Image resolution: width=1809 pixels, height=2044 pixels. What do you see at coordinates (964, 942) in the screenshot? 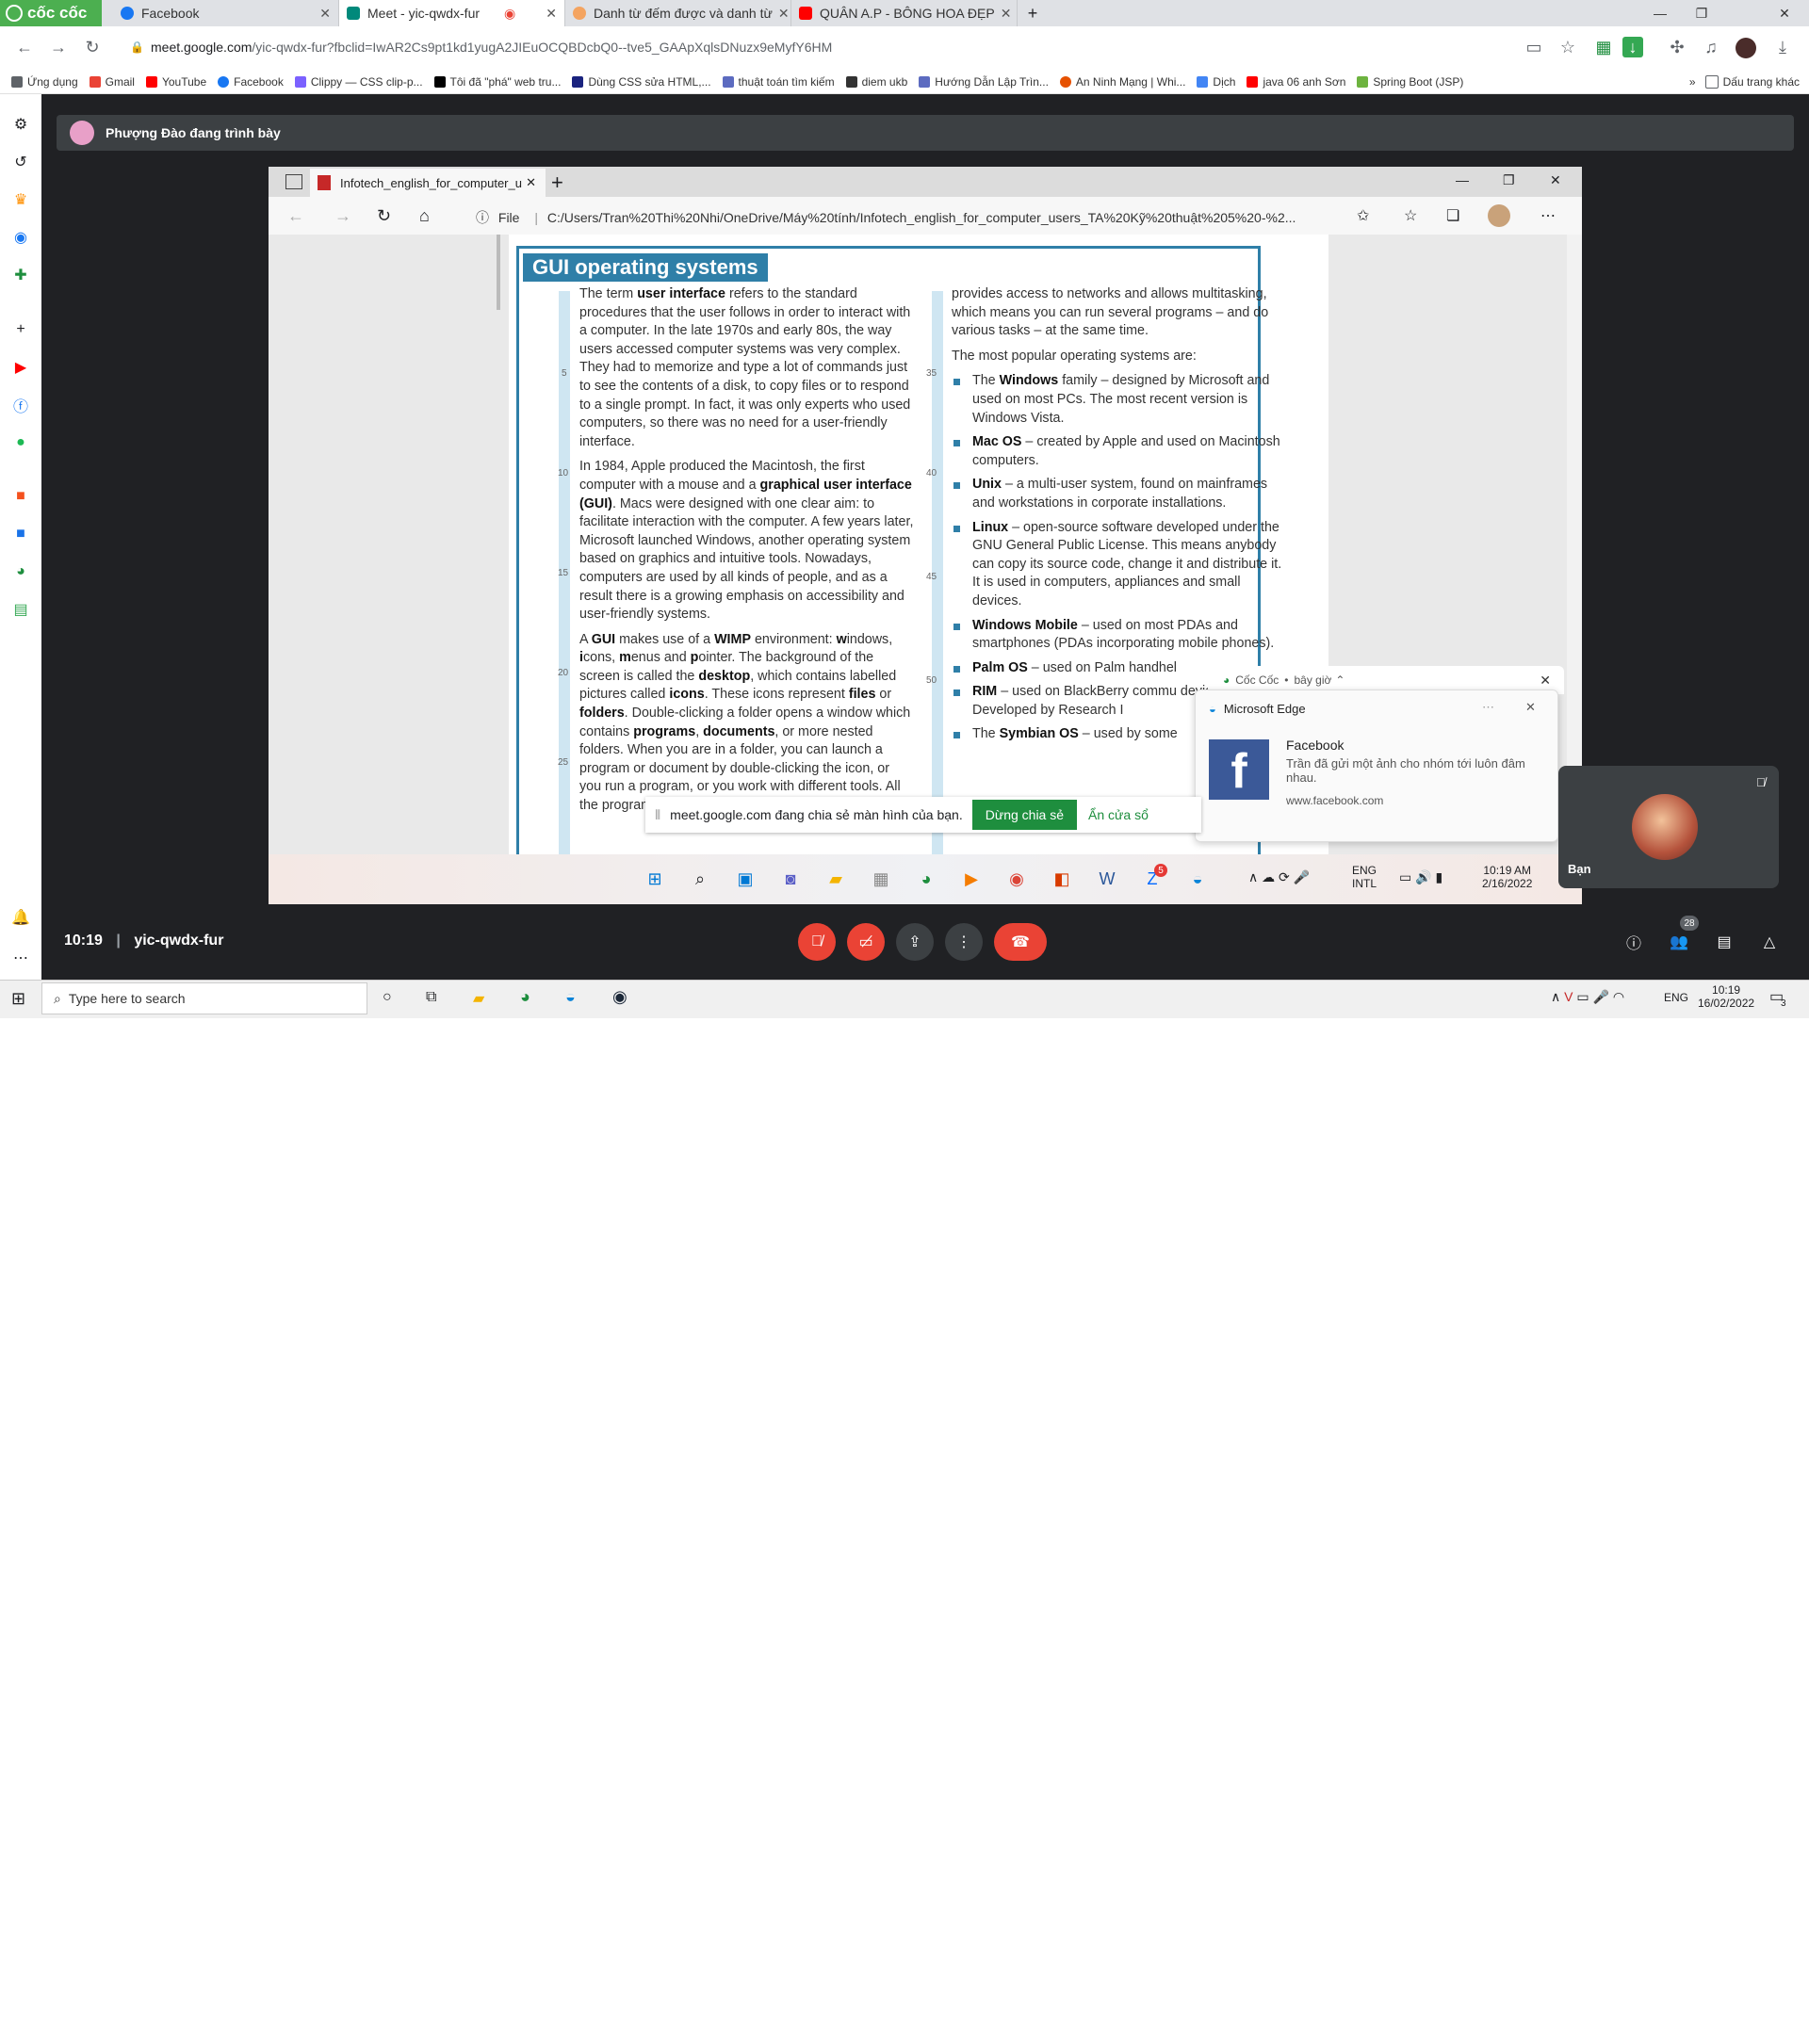
I see `more-options-button: ⋮` at bounding box center [964, 942].